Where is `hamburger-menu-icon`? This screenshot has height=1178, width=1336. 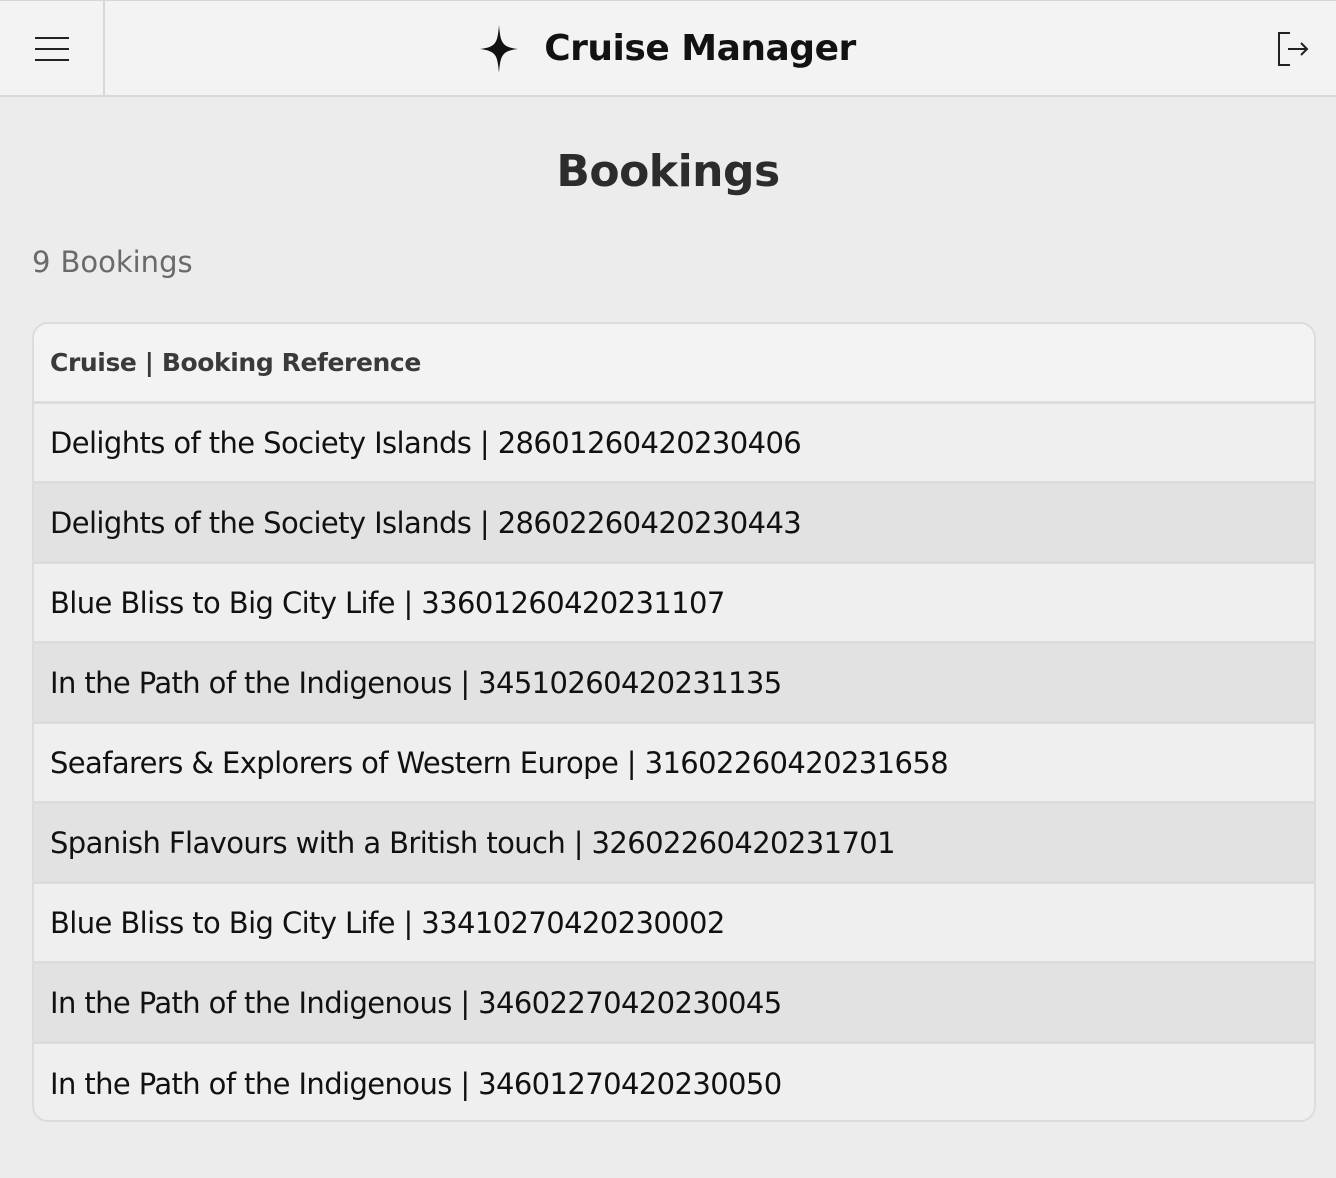 hamburger-menu-icon is located at coordinates (51, 48).